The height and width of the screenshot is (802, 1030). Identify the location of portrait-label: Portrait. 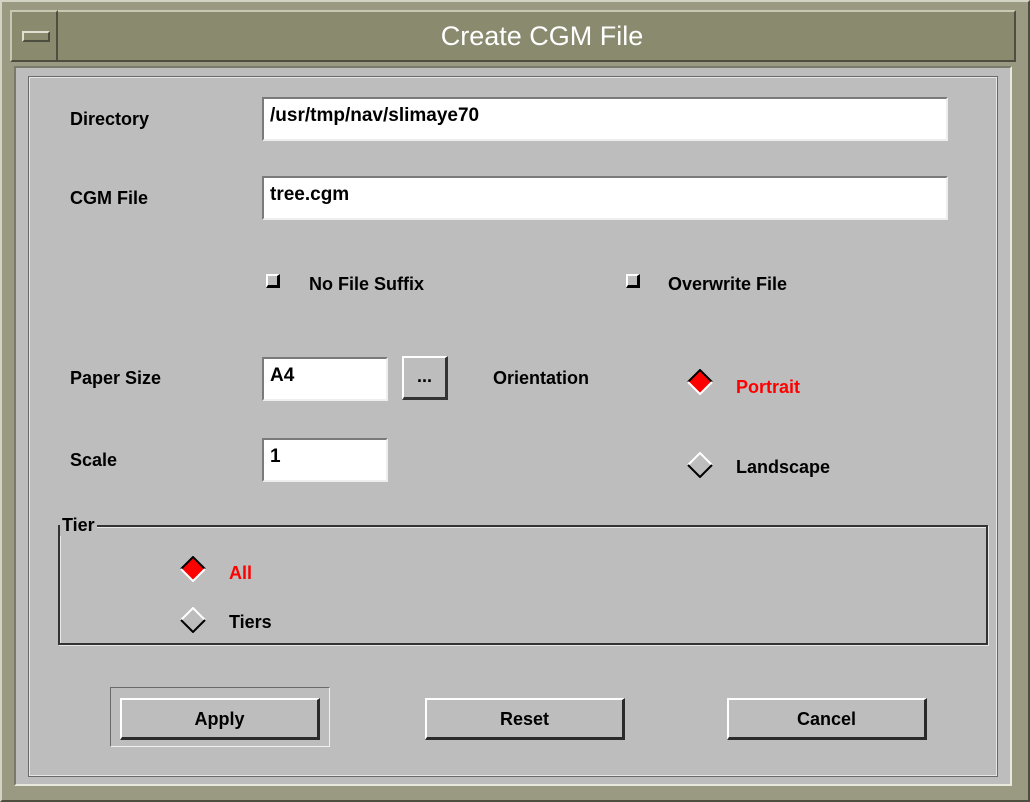
(768, 387).